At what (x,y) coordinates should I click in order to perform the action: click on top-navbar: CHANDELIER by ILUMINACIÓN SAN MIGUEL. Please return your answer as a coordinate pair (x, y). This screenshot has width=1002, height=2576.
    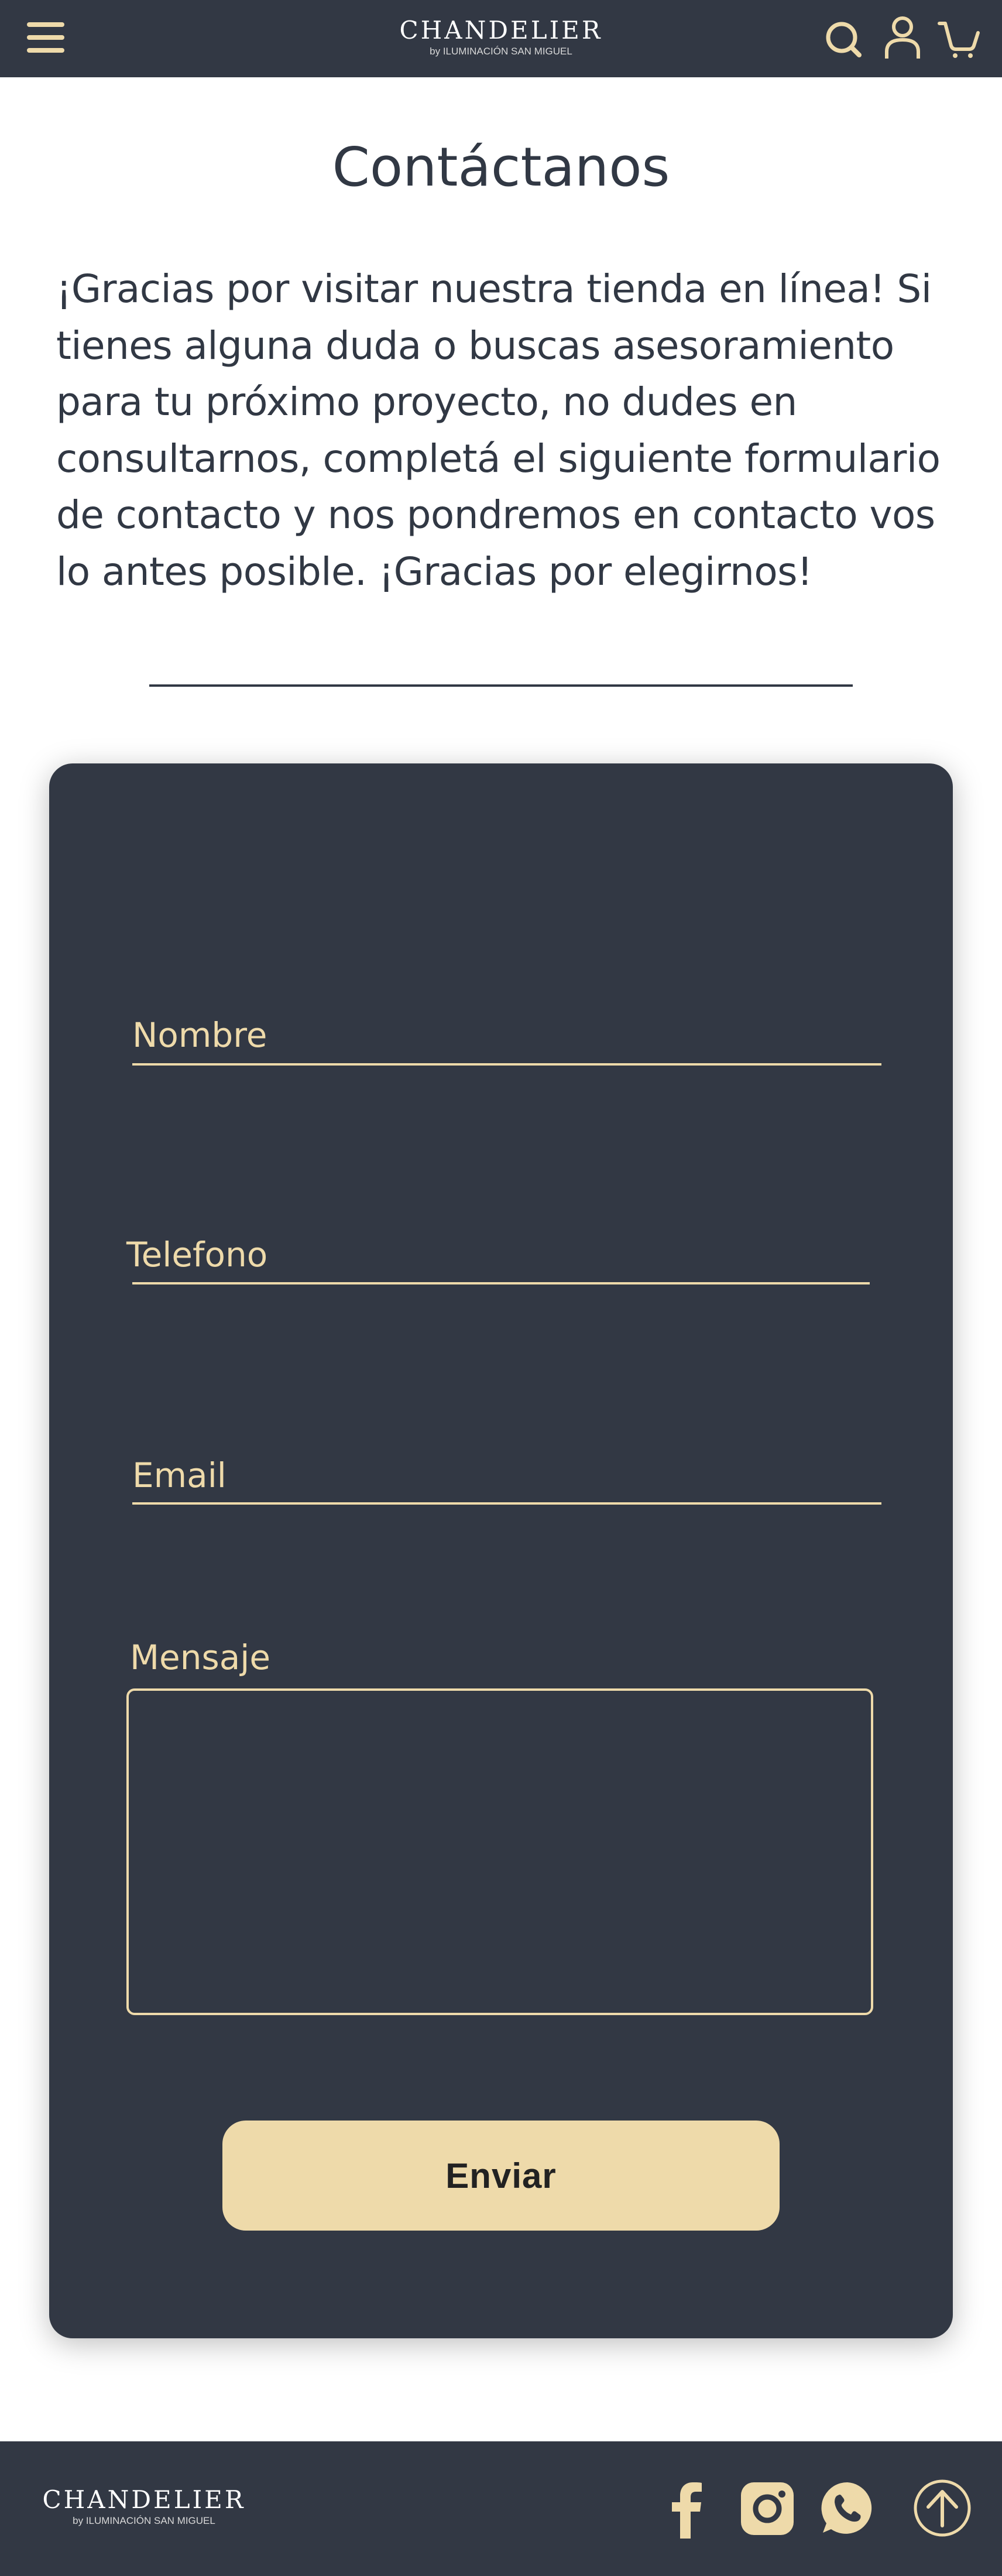
    Looking at the image, I should click on (501, 38).